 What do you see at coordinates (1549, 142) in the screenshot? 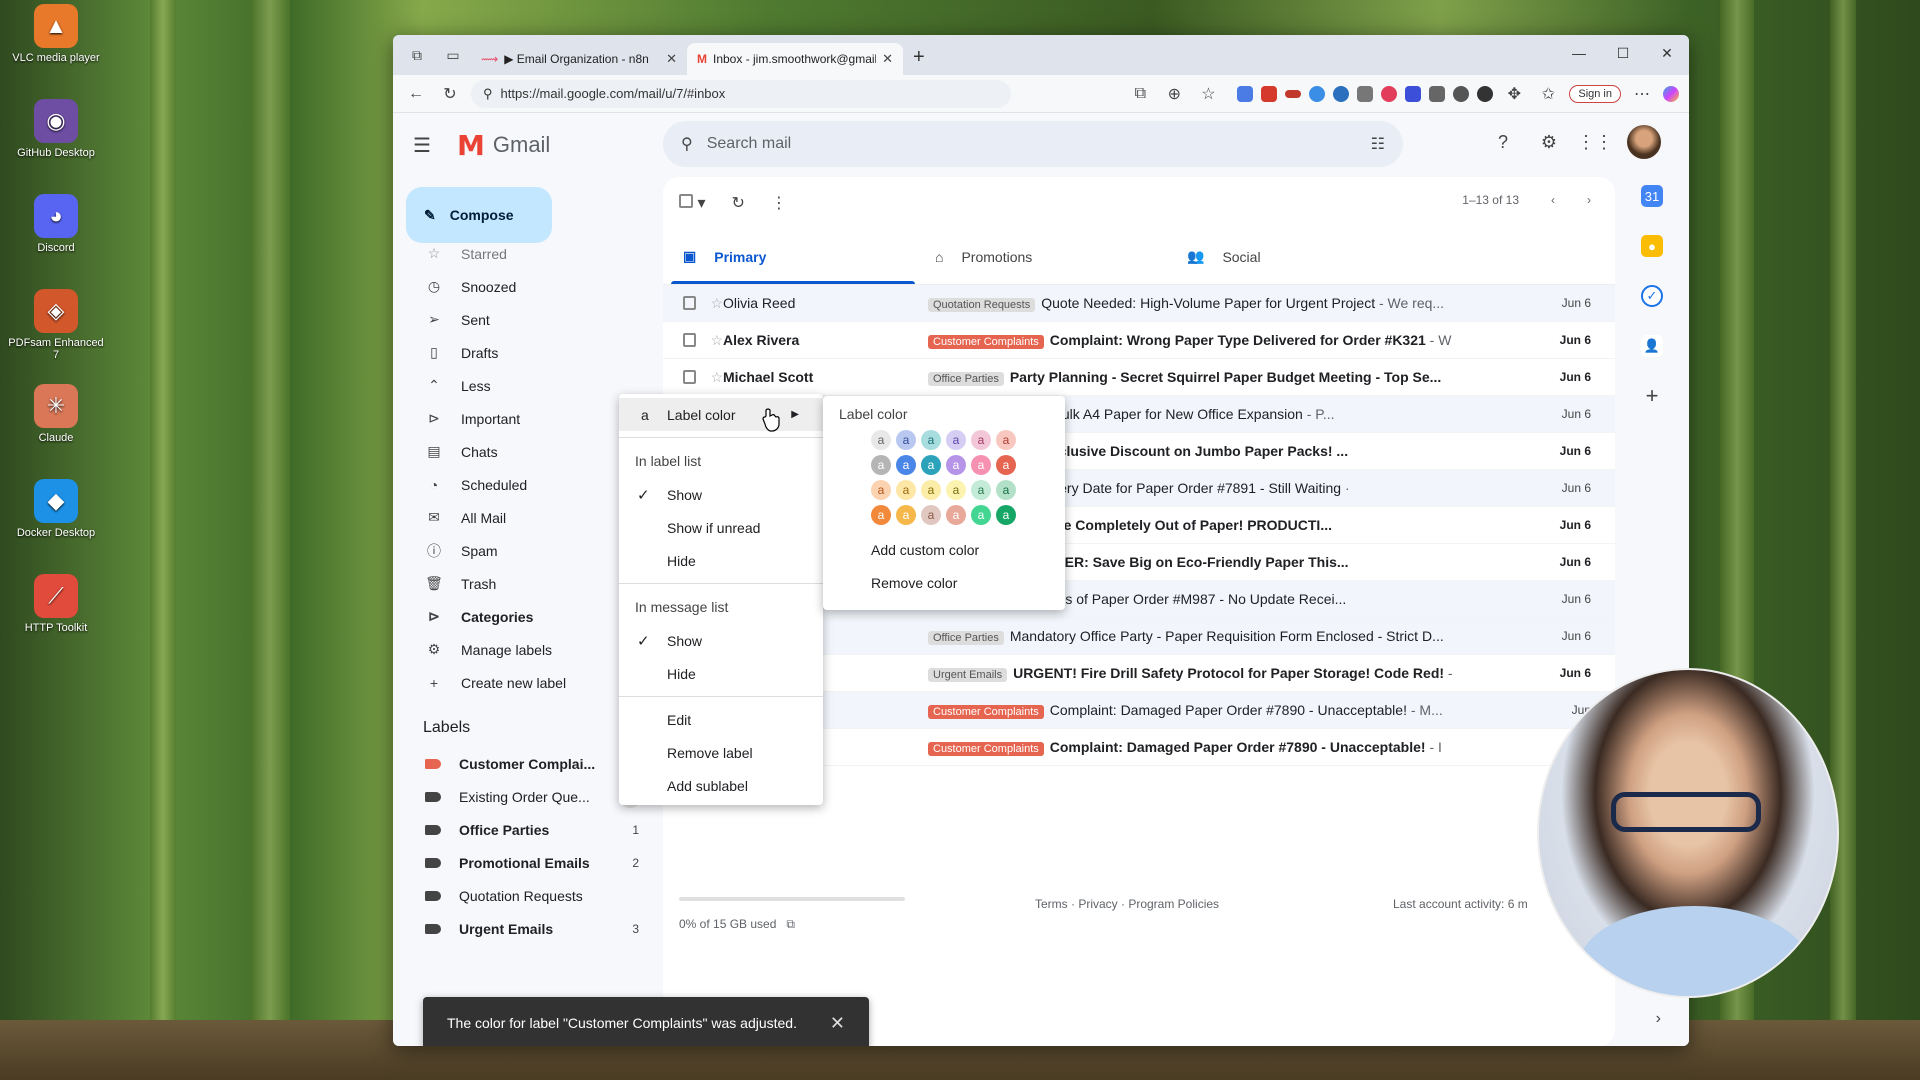
I see `settings-gear-icon: ⚙` at bounding box center [1549, 142].